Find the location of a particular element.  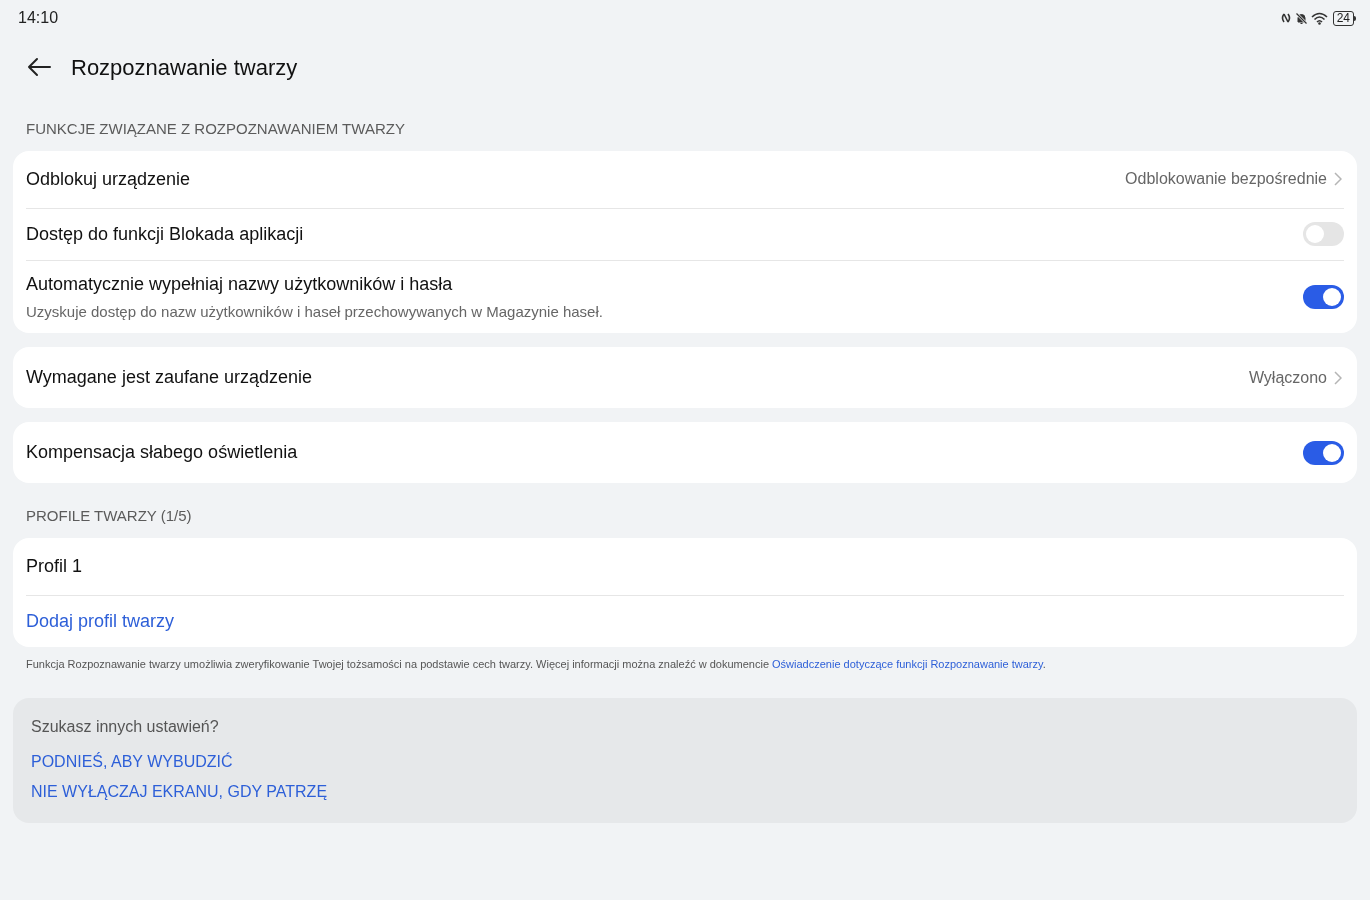

suggestion-link: PODNIEŚ, ABY WYBUDZIĆ is located at coordinates (132, 762).